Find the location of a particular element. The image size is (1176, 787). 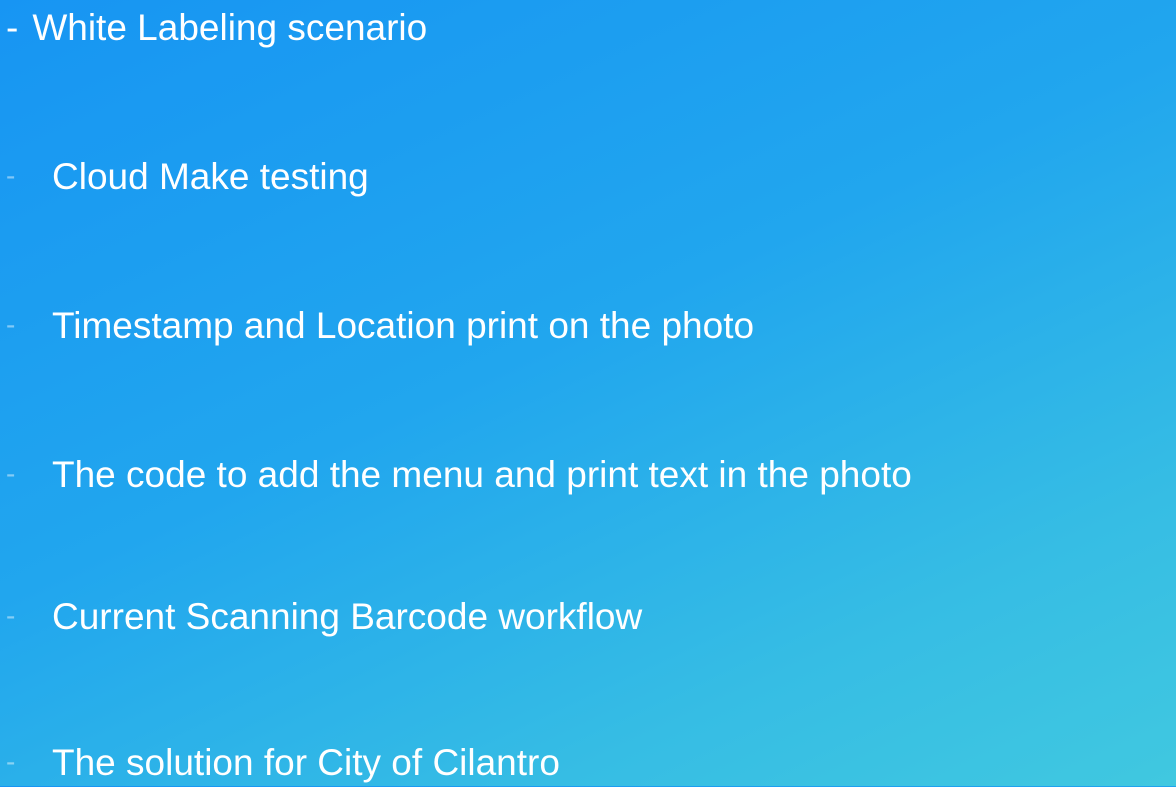

bullet-text: The solution for City of Cilantro is located at coordinates (306, 762).